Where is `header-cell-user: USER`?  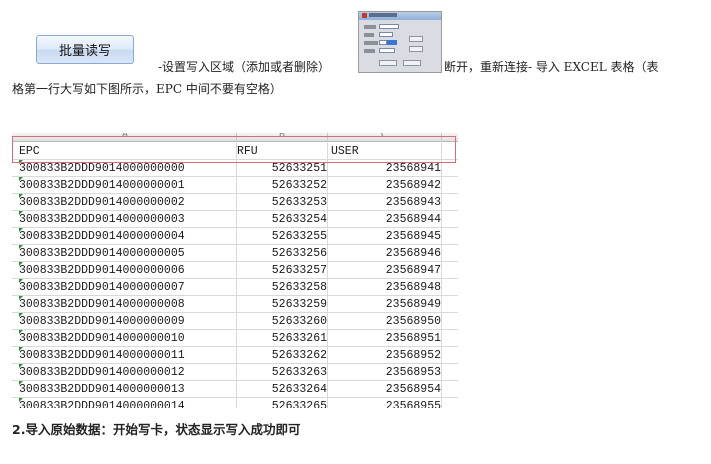
header-cell-user: USER is located at coordinates (388, 151).